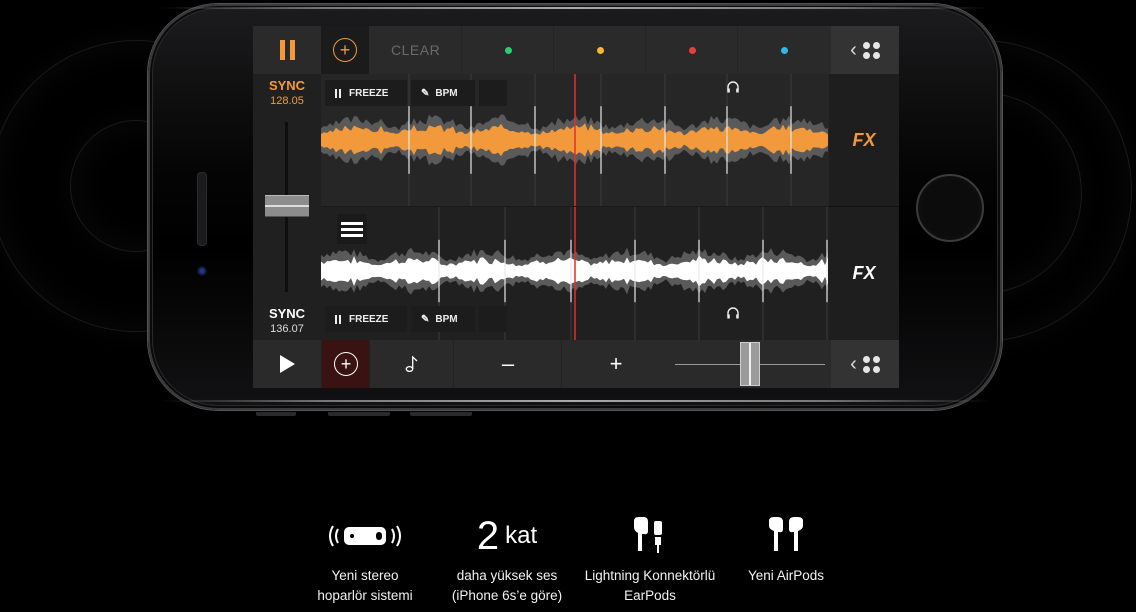 The width and height of the screenshot is (1136, 612). I want to click on add-cue-button-deck-b: +, so click(345, 364).